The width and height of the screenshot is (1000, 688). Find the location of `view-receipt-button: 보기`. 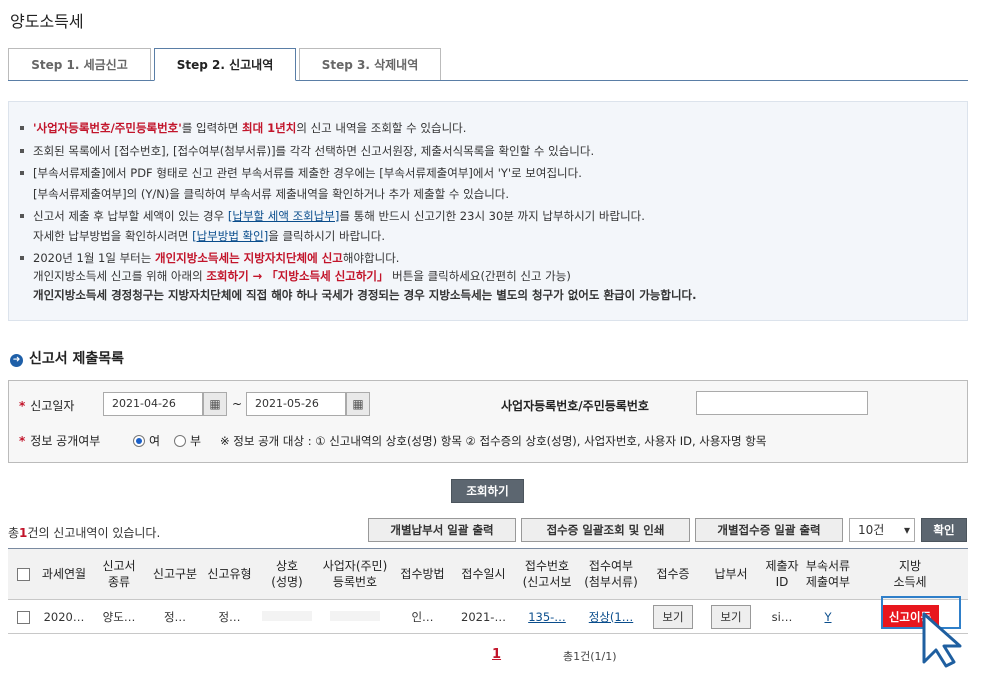

view-receipt-button: 보기 is located at coordinates (673, 616).